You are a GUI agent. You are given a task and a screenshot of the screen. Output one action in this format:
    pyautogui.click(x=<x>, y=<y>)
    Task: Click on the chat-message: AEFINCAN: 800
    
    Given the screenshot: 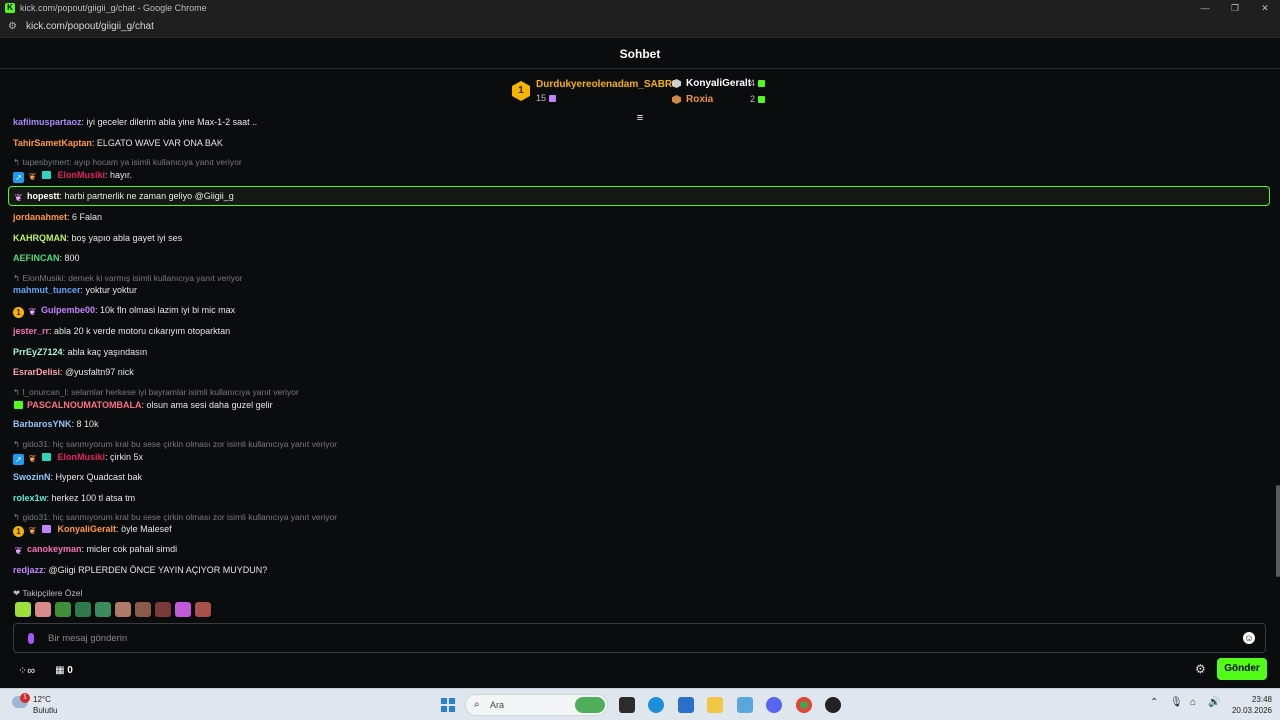 What is the action you would take?
    pyautogui.click(x=46, y=258)
    